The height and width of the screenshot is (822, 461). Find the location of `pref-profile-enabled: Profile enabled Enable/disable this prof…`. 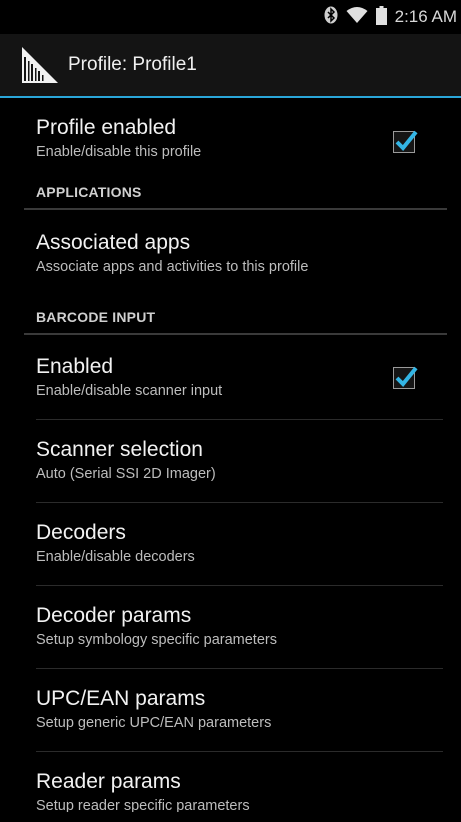

pref-profile-enabled: Profile enabled Enable/disable this prof… is located at coordinates (230, 140).